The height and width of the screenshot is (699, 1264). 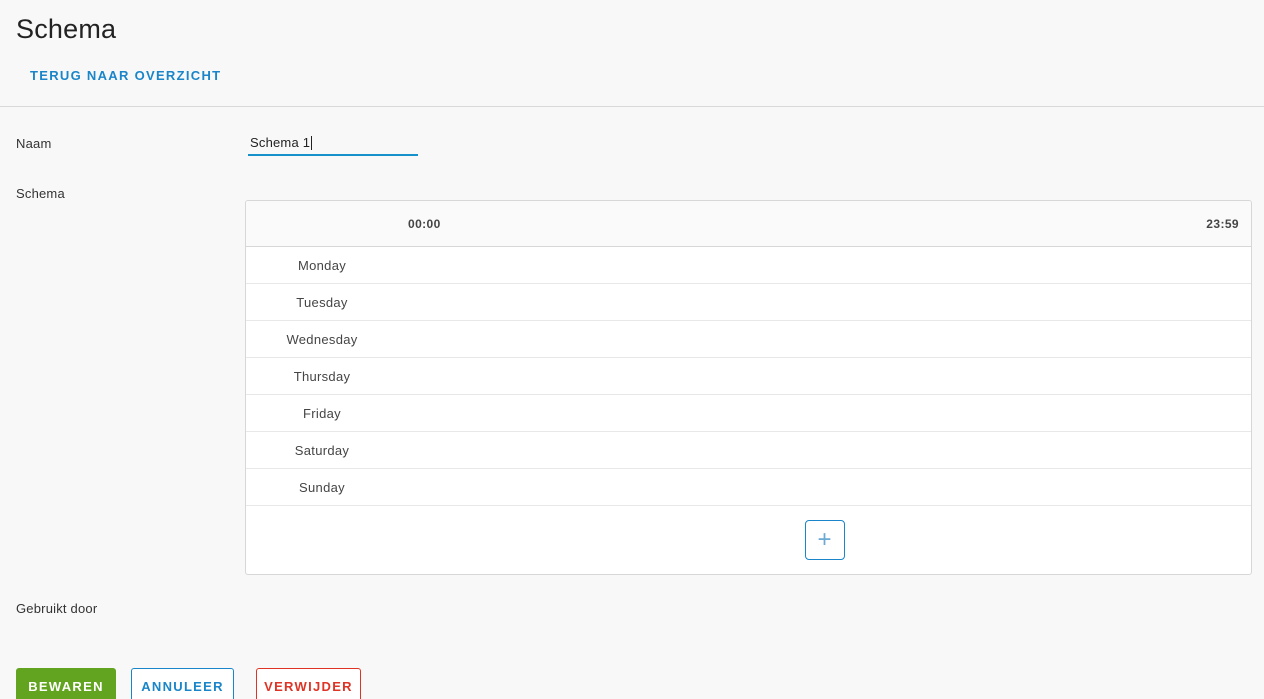 What do you see at coordinates (57, 608) in the screenshot?
I see `used-by-label: Gebruikt door` at bounding box center [57, 608].